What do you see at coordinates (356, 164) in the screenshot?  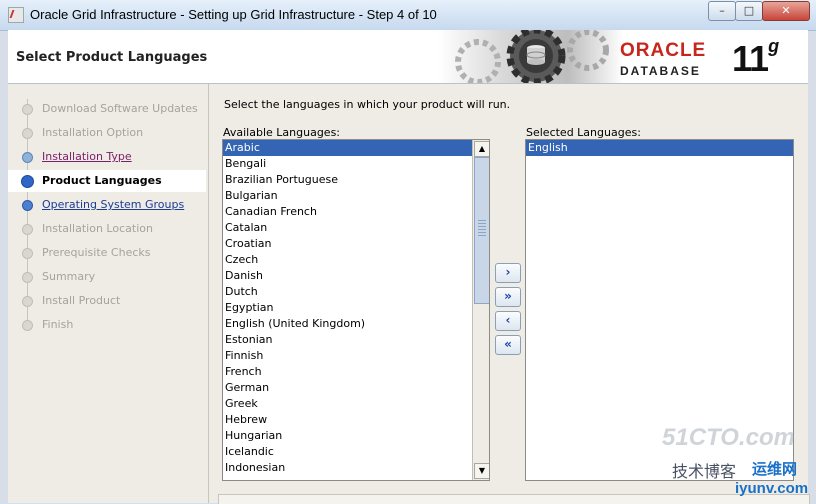 I see `list-item: Bengali` at bounding box center [356, 164].